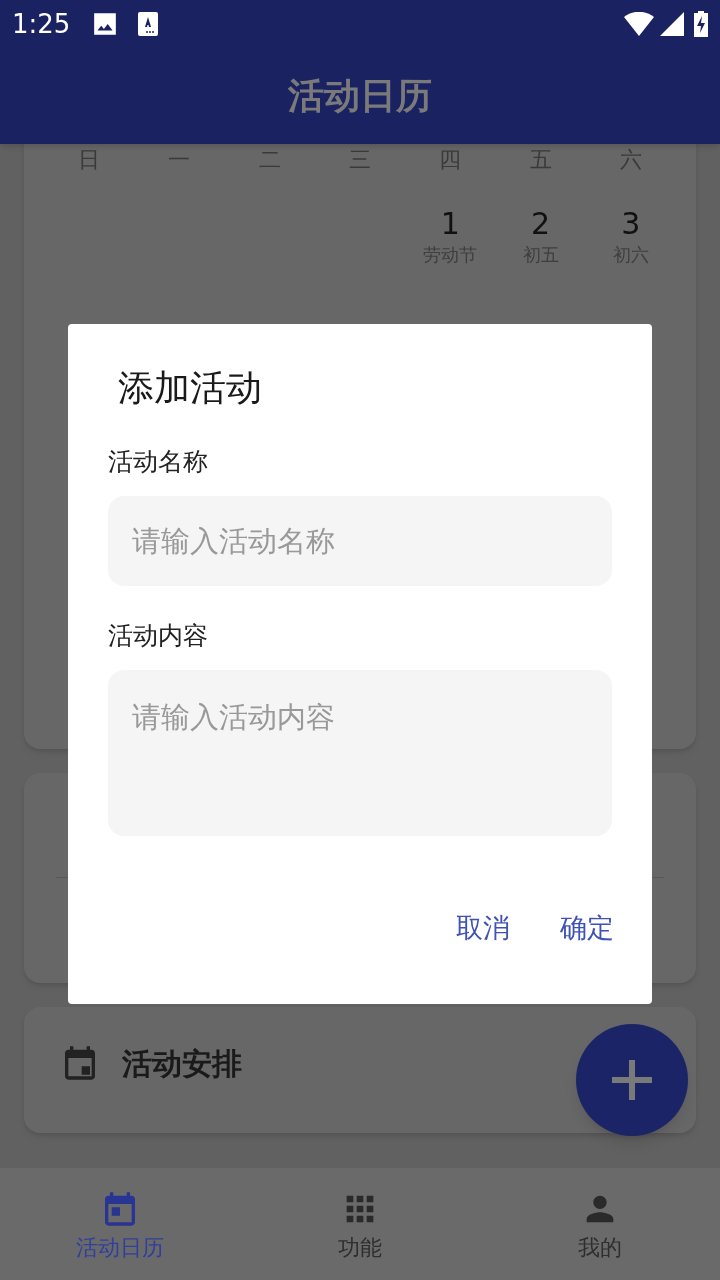 Image resolution: width=720 pixels, height=1280 pixels. Describe the element at coordinates (360, 541) in the screenshot. I see `name-field: 请输入活动名称` at that location.